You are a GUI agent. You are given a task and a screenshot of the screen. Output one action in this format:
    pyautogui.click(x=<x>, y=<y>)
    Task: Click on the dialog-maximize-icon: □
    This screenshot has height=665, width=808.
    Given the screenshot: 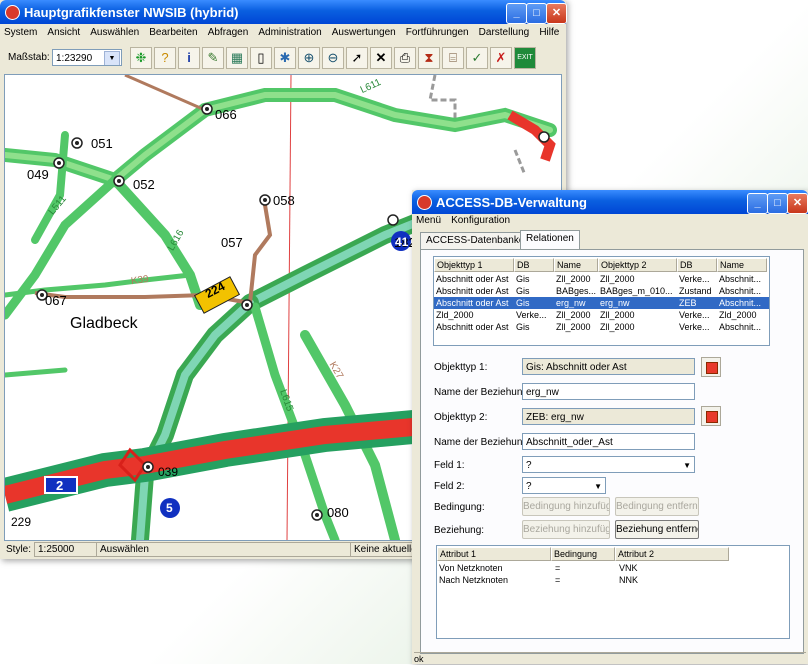 What is the action you would take?
    pyautogui.click(x=777, y=203)
    